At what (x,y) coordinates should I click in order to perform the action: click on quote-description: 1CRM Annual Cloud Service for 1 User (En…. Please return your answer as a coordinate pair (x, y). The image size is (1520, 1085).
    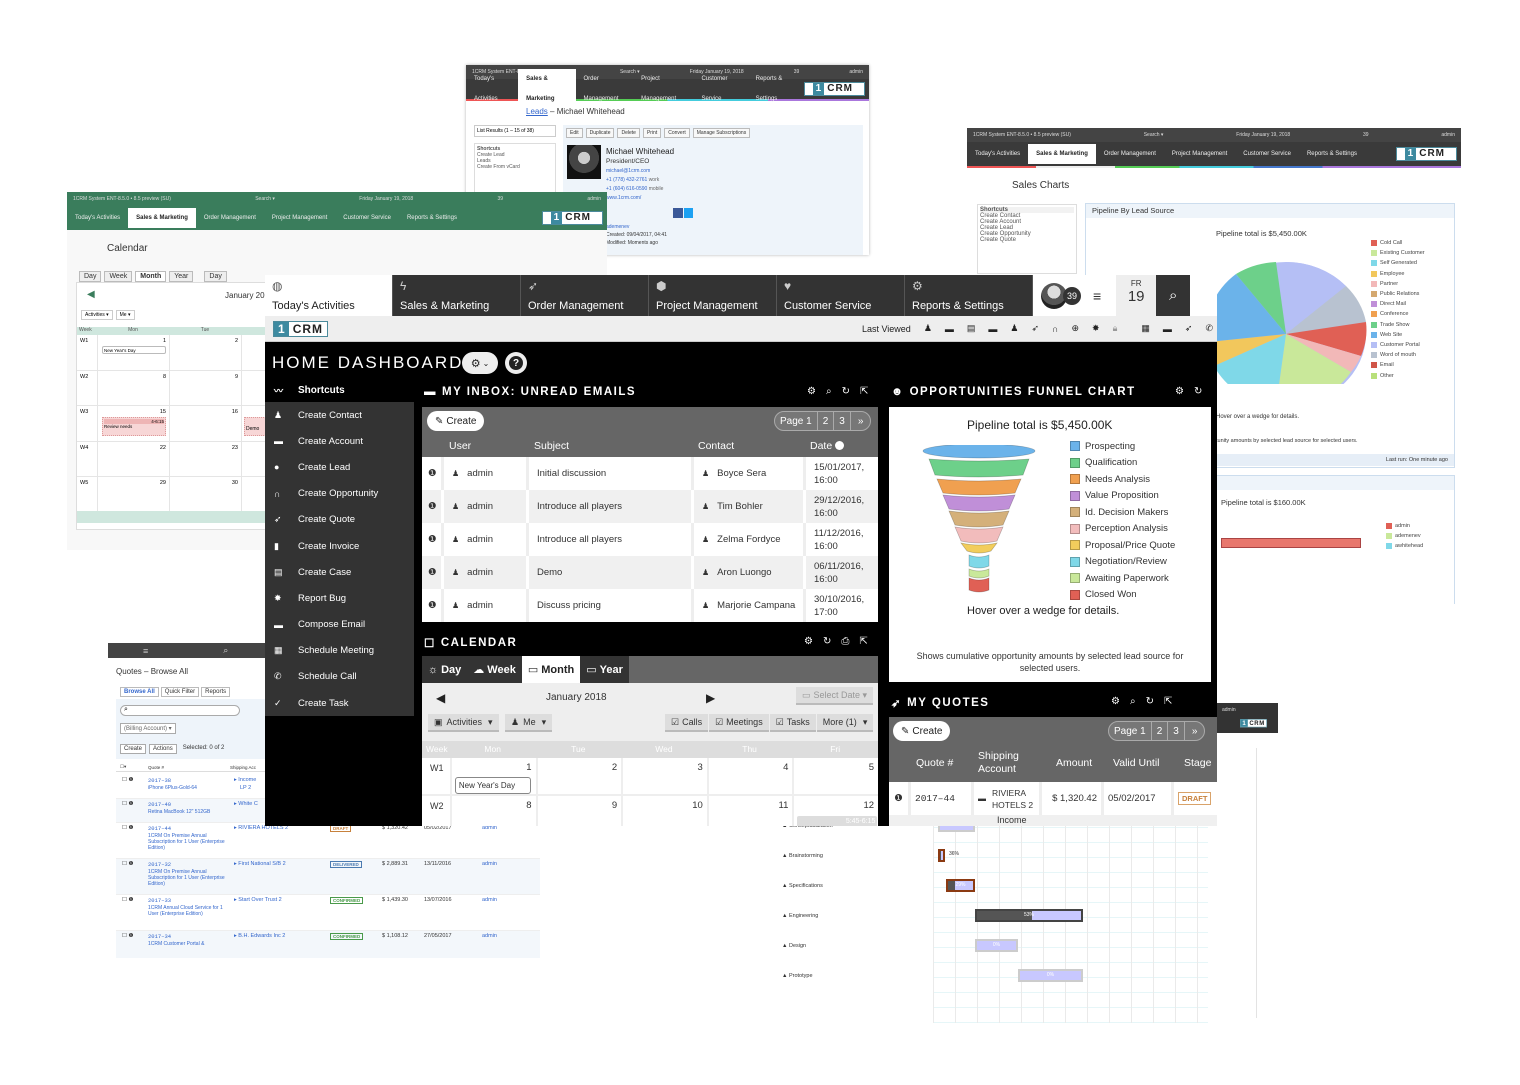
    Looking at the image, I should click on (188, 911).